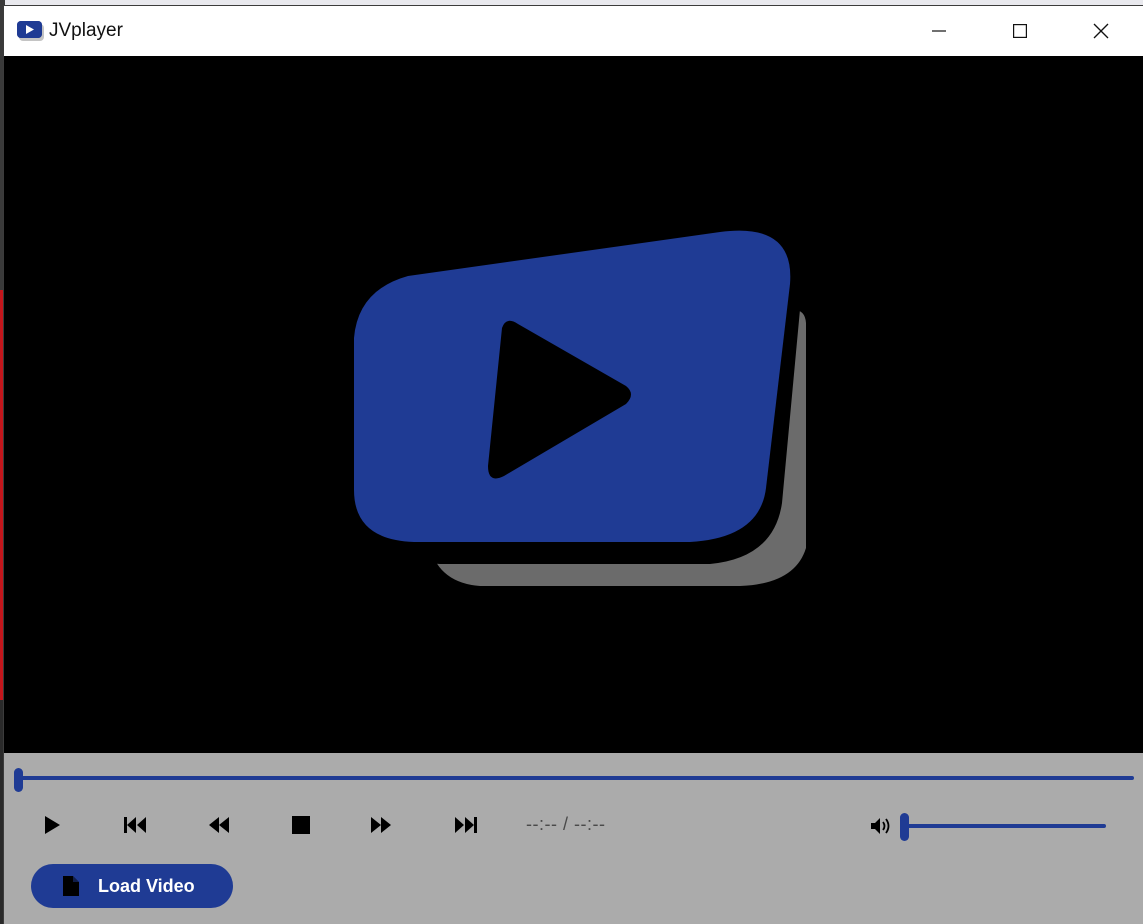  I want to click on window-title: JVplayer, so click(86, 30).